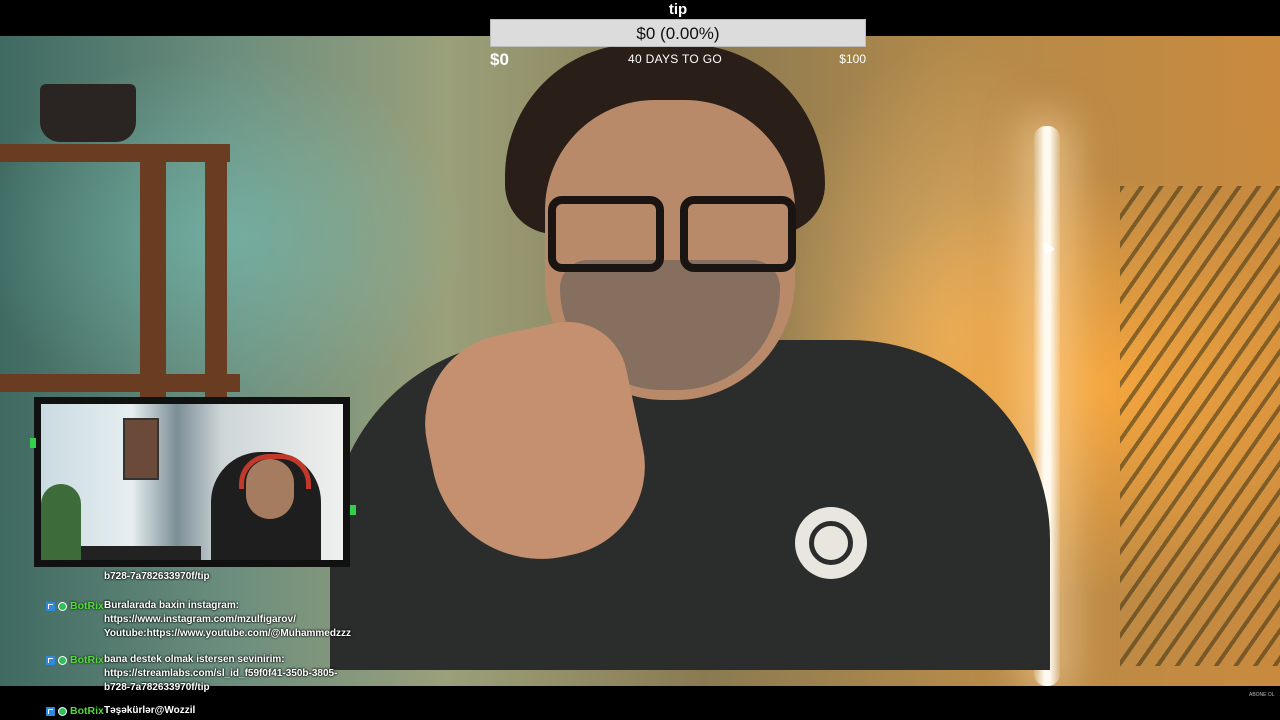 The width and height of the screenshot is (1280, 720). Describe the element at coordinates (672, 234) in the screenshot. I see `presenter-glasses` at that location.